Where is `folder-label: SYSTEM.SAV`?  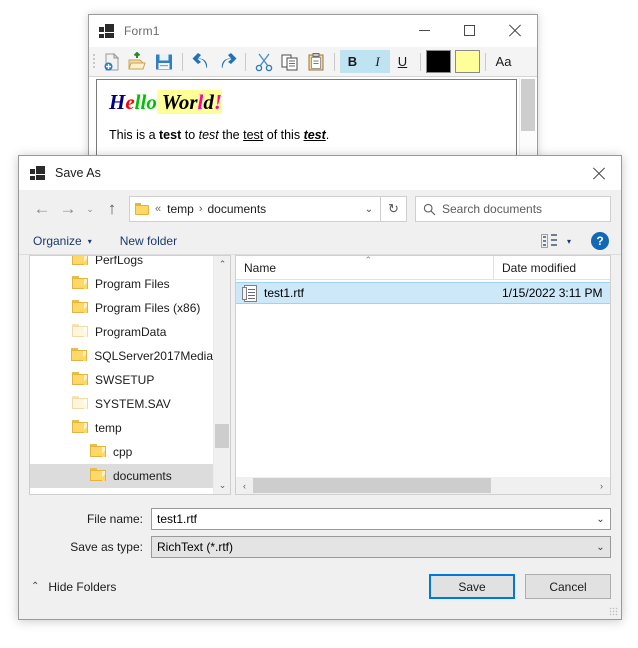 folder-label: SYSTEM.SAV is located at coordinates (133, 404).